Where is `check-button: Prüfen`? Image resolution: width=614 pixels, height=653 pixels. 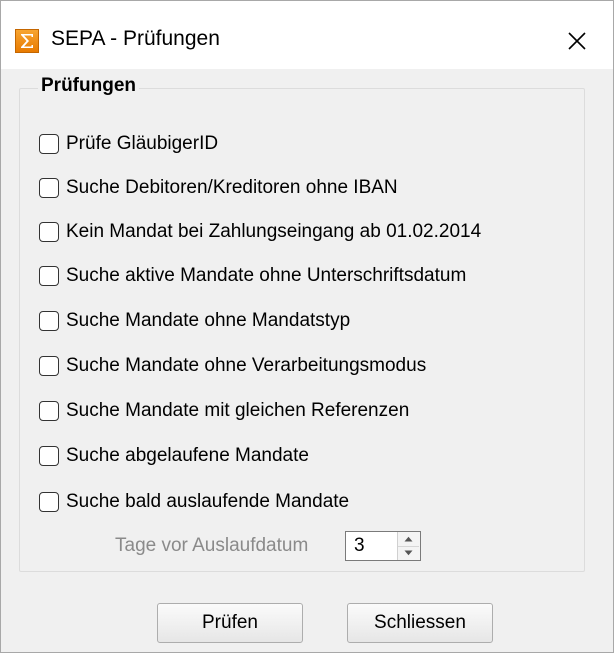 check-button: Prüfen is located at coordinates (230, 623).